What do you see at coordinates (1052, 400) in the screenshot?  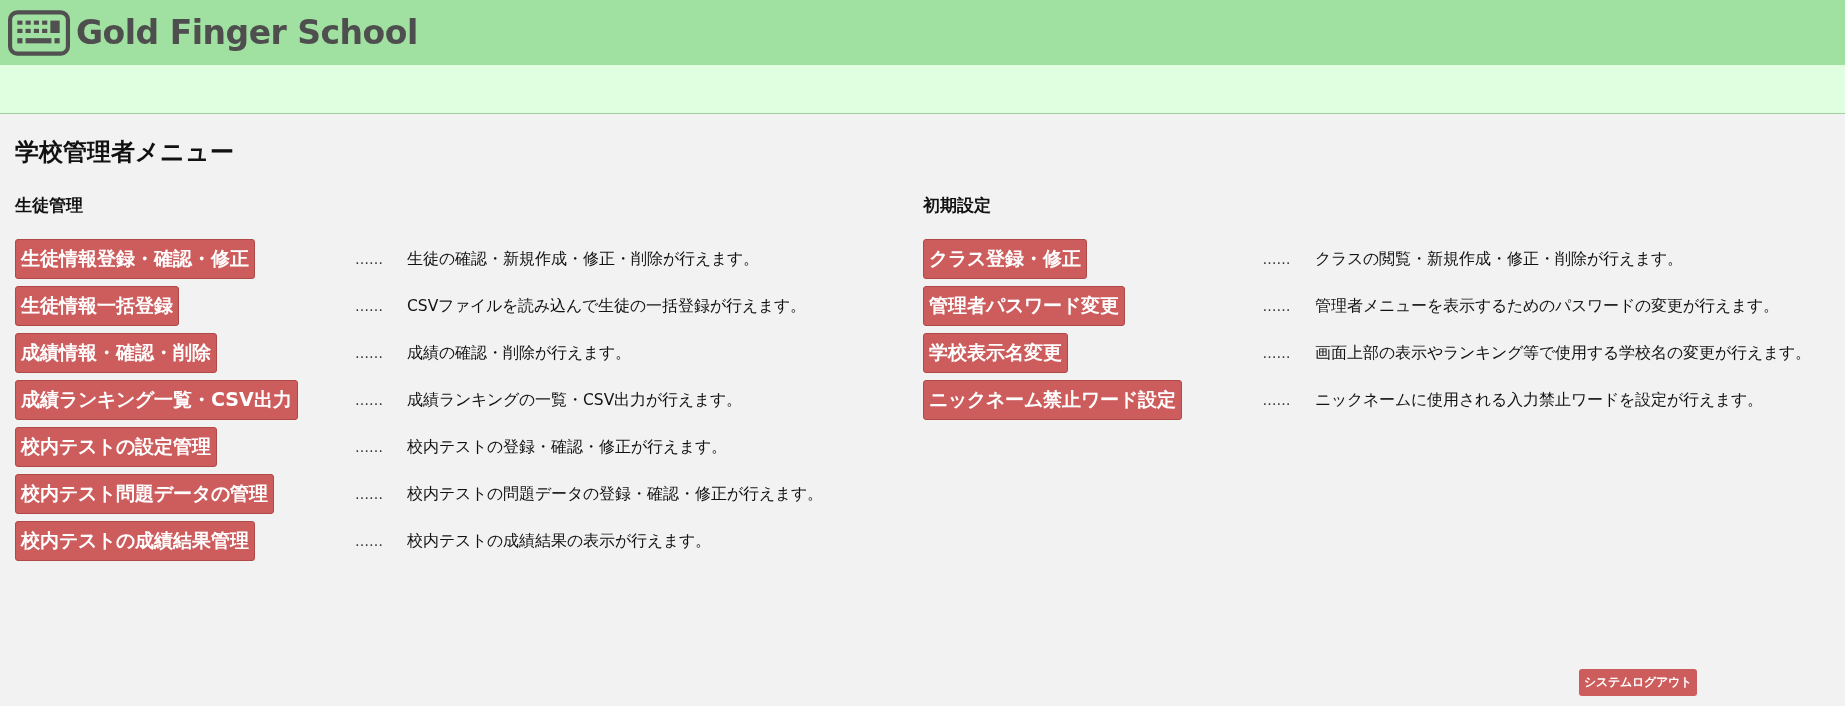 I see `menu-button: ニックネーム禁止ワード設定` at bounding box center [1052, 400].